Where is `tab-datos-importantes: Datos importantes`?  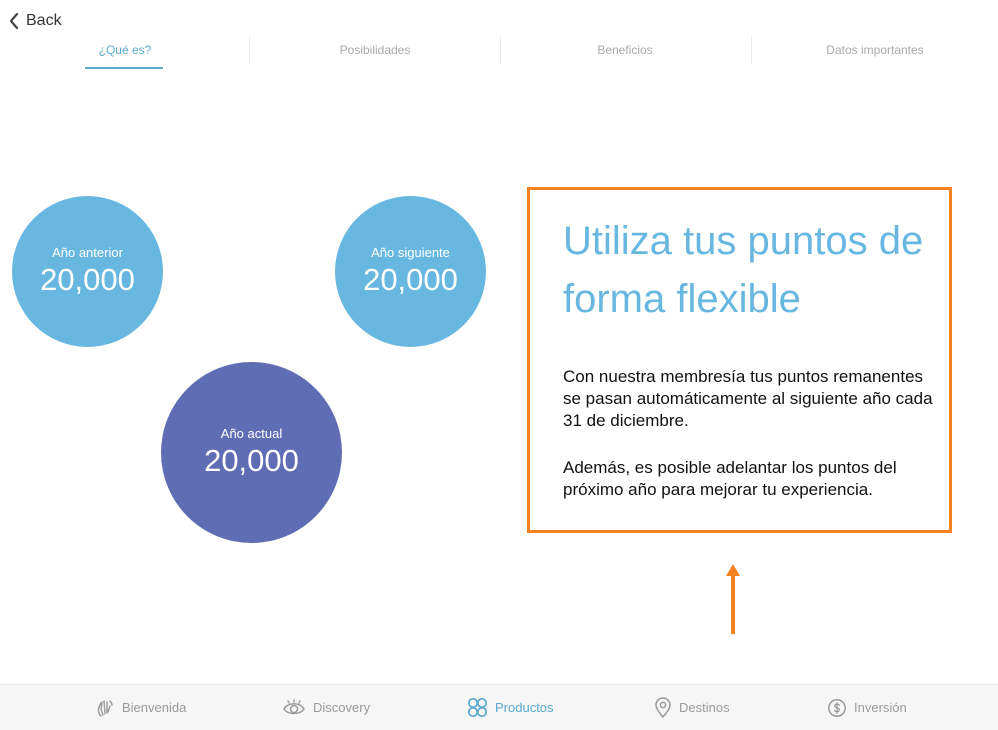
tab-datos-importantes: Datos importantes is located at coordinates (874, 52).